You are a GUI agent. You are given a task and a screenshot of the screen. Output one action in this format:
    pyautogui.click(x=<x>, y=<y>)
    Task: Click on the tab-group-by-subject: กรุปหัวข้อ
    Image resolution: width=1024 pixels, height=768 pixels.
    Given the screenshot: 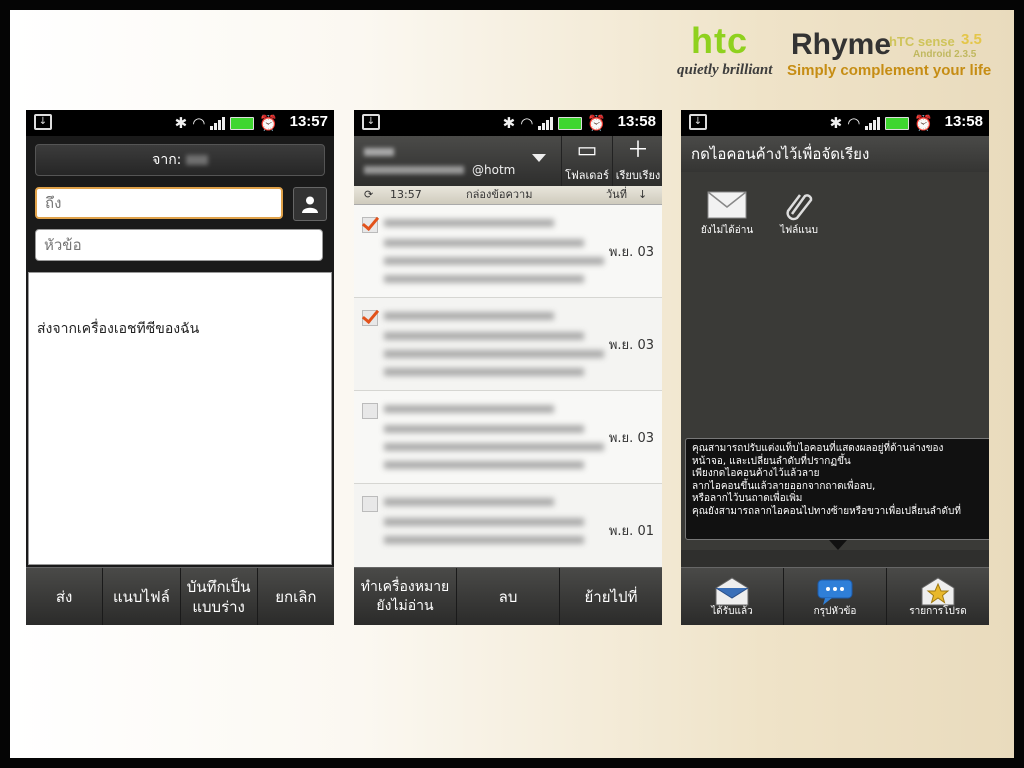 What is the action you would take?
    pyautogui.click(x=835, y=596)
    